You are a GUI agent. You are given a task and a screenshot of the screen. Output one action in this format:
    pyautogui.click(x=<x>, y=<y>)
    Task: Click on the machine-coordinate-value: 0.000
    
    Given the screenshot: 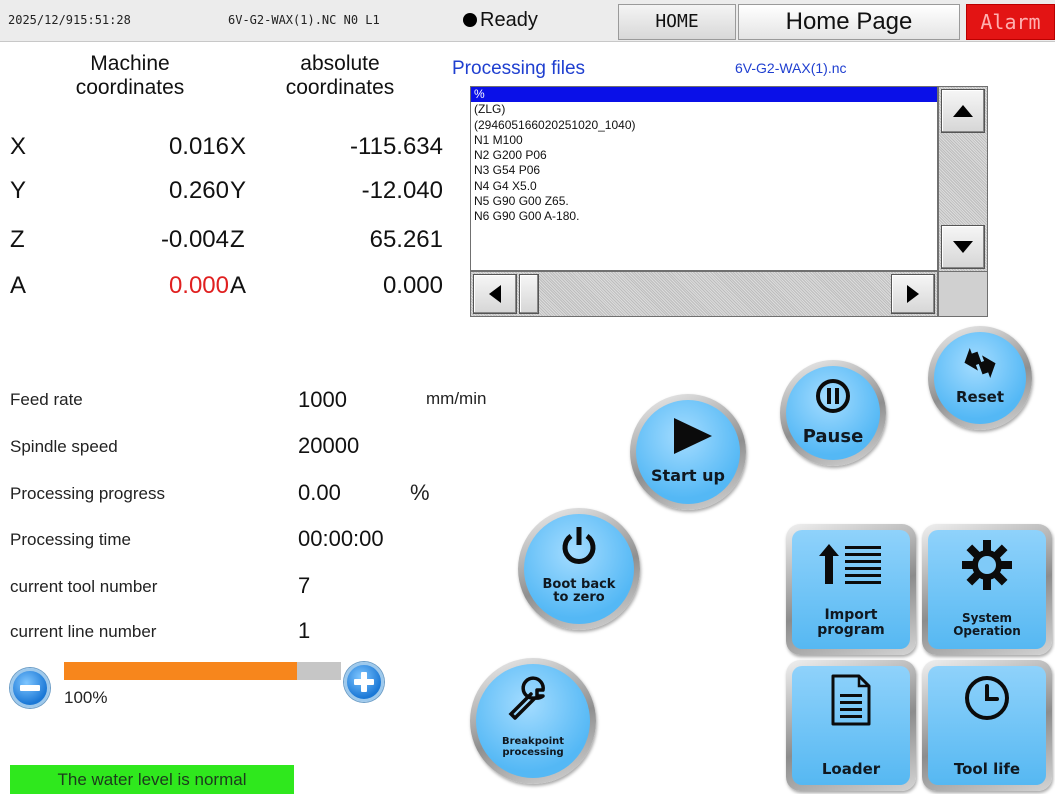 What is the action you would take?
    pyautogui.click(x=198, y=285)
    